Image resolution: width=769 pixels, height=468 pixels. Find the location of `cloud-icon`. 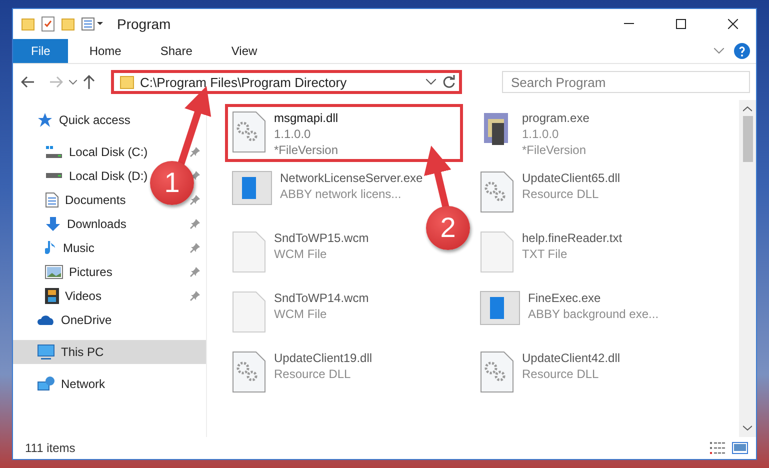

cloud-icon is located at coordinates (46, 320).